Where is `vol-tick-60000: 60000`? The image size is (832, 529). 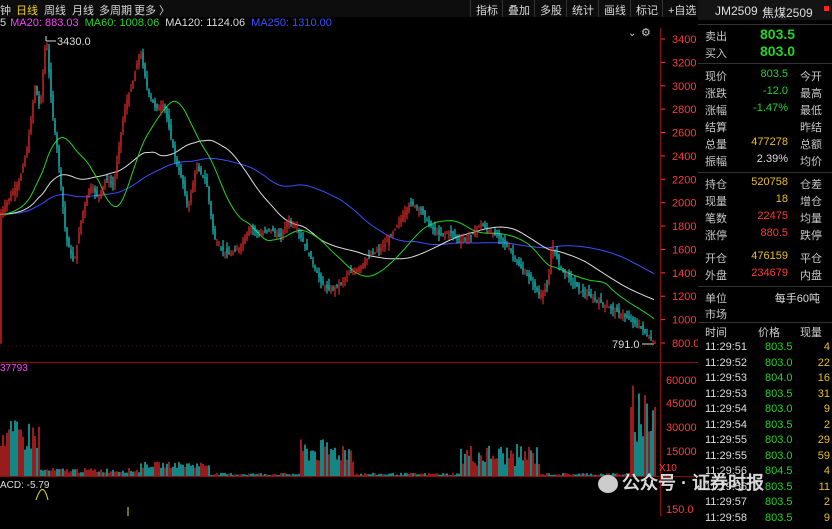 vol-tick-60000: 60000 is located at coordinates (681, 381).